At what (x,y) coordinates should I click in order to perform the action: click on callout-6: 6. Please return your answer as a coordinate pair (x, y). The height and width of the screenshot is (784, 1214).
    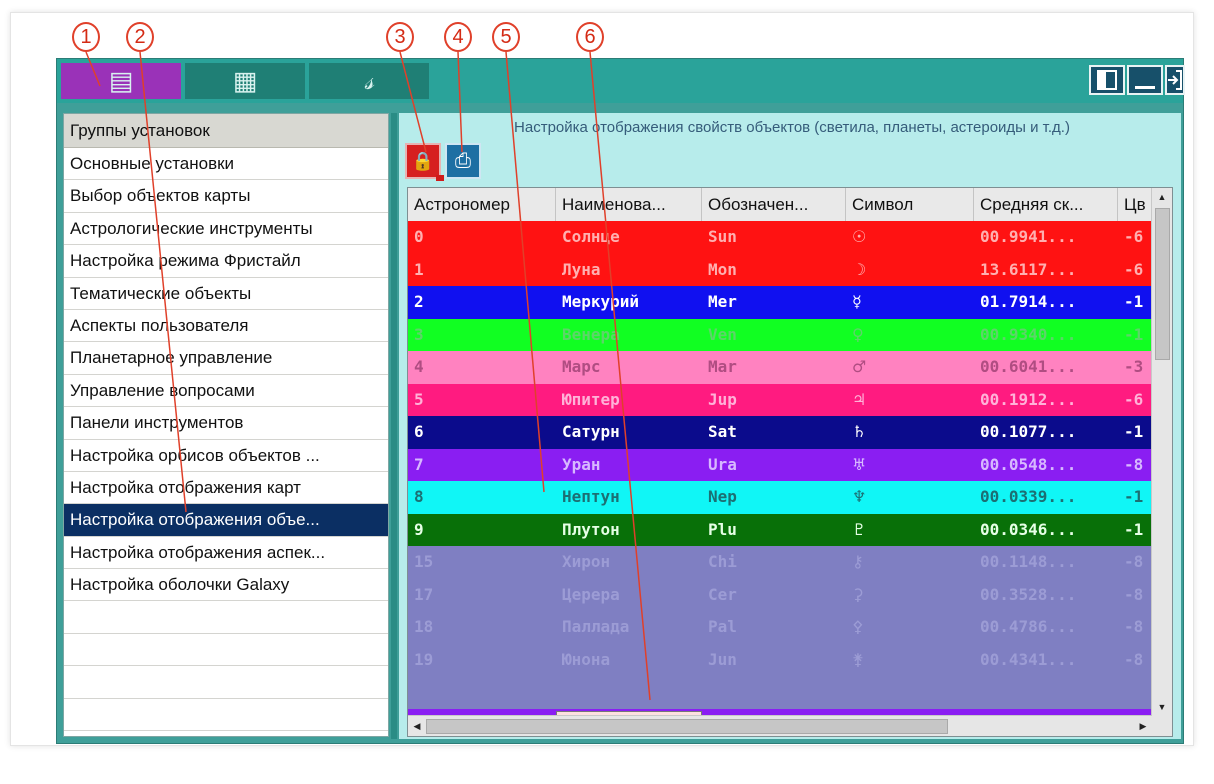
    Looking at the image, I should click on (590, 37).